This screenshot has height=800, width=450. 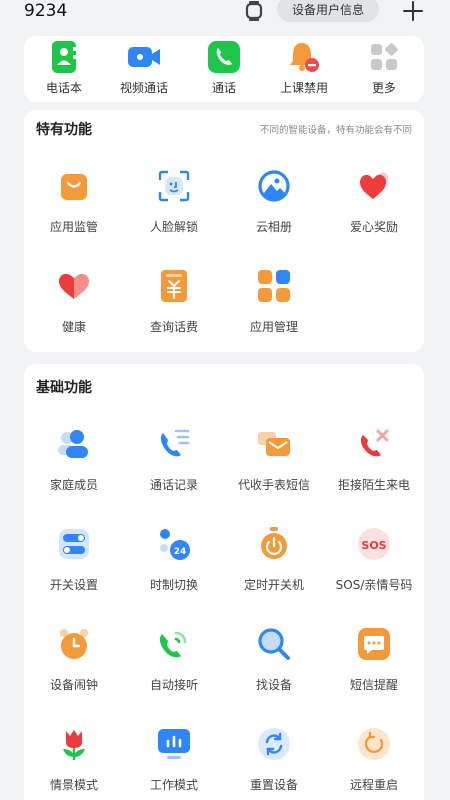 I want to click on function-label: 应用管理, so click(x=273, y=327).